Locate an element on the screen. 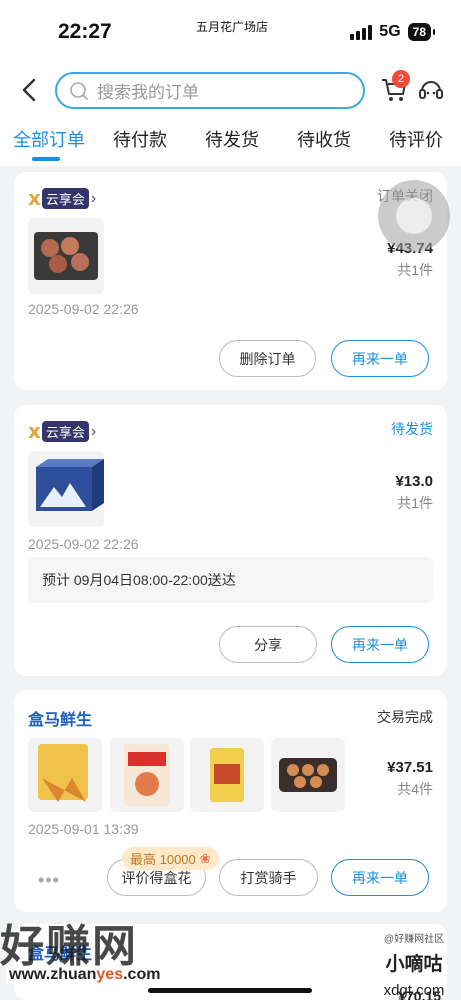 The height and width of the screenshot is (1000, 461). home-indicator is located at coordinates (230, 990).